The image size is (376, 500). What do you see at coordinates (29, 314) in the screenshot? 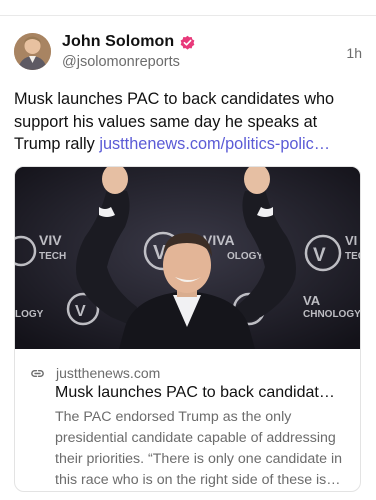
I see `svg-text: LOGY` at bounding box center [29, 314].